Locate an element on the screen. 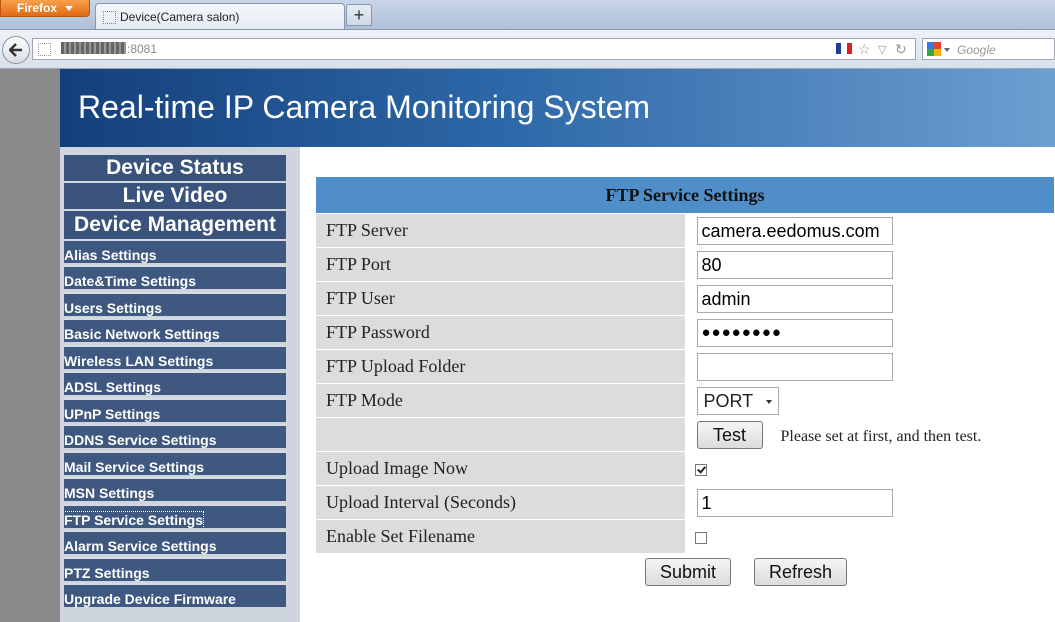  tab-title: Device(Camera salon) is located at coordinates (180, 17).